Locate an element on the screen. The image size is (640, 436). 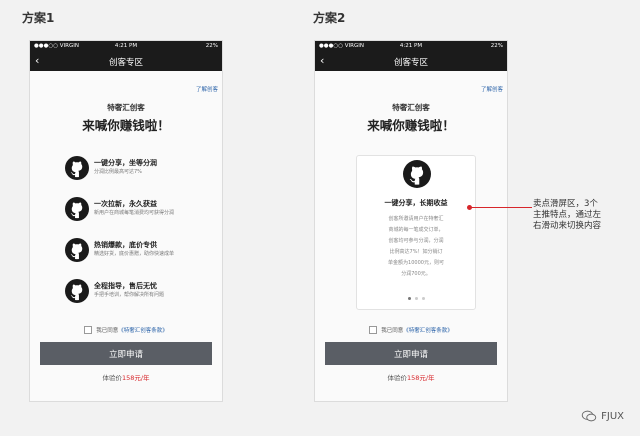
carousel-dots is located at coordinates (416, 298).